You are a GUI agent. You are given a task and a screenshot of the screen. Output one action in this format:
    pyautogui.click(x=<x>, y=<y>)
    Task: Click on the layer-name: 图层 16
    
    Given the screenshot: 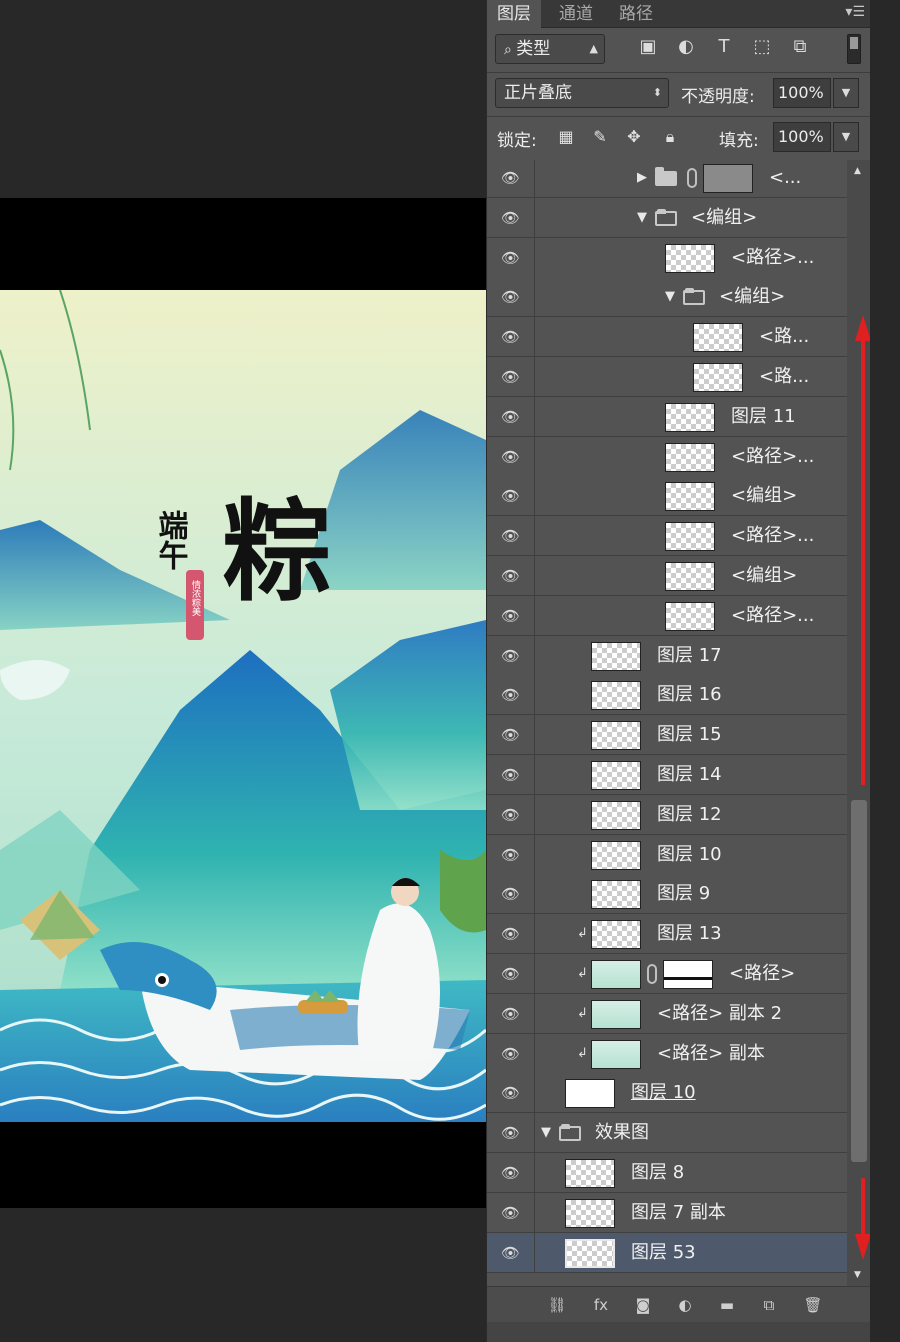 What is the action you would take?
    pyautogui.click(x=689, y=695)
    